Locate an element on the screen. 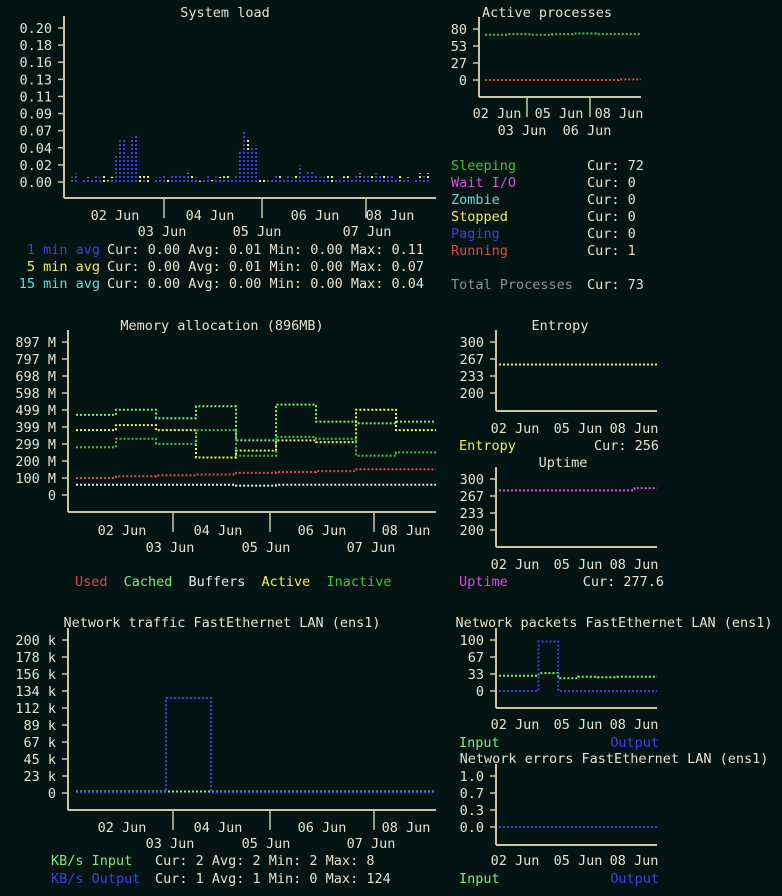  y-tick-label: 0.20 is located at coordinates (35, 29).